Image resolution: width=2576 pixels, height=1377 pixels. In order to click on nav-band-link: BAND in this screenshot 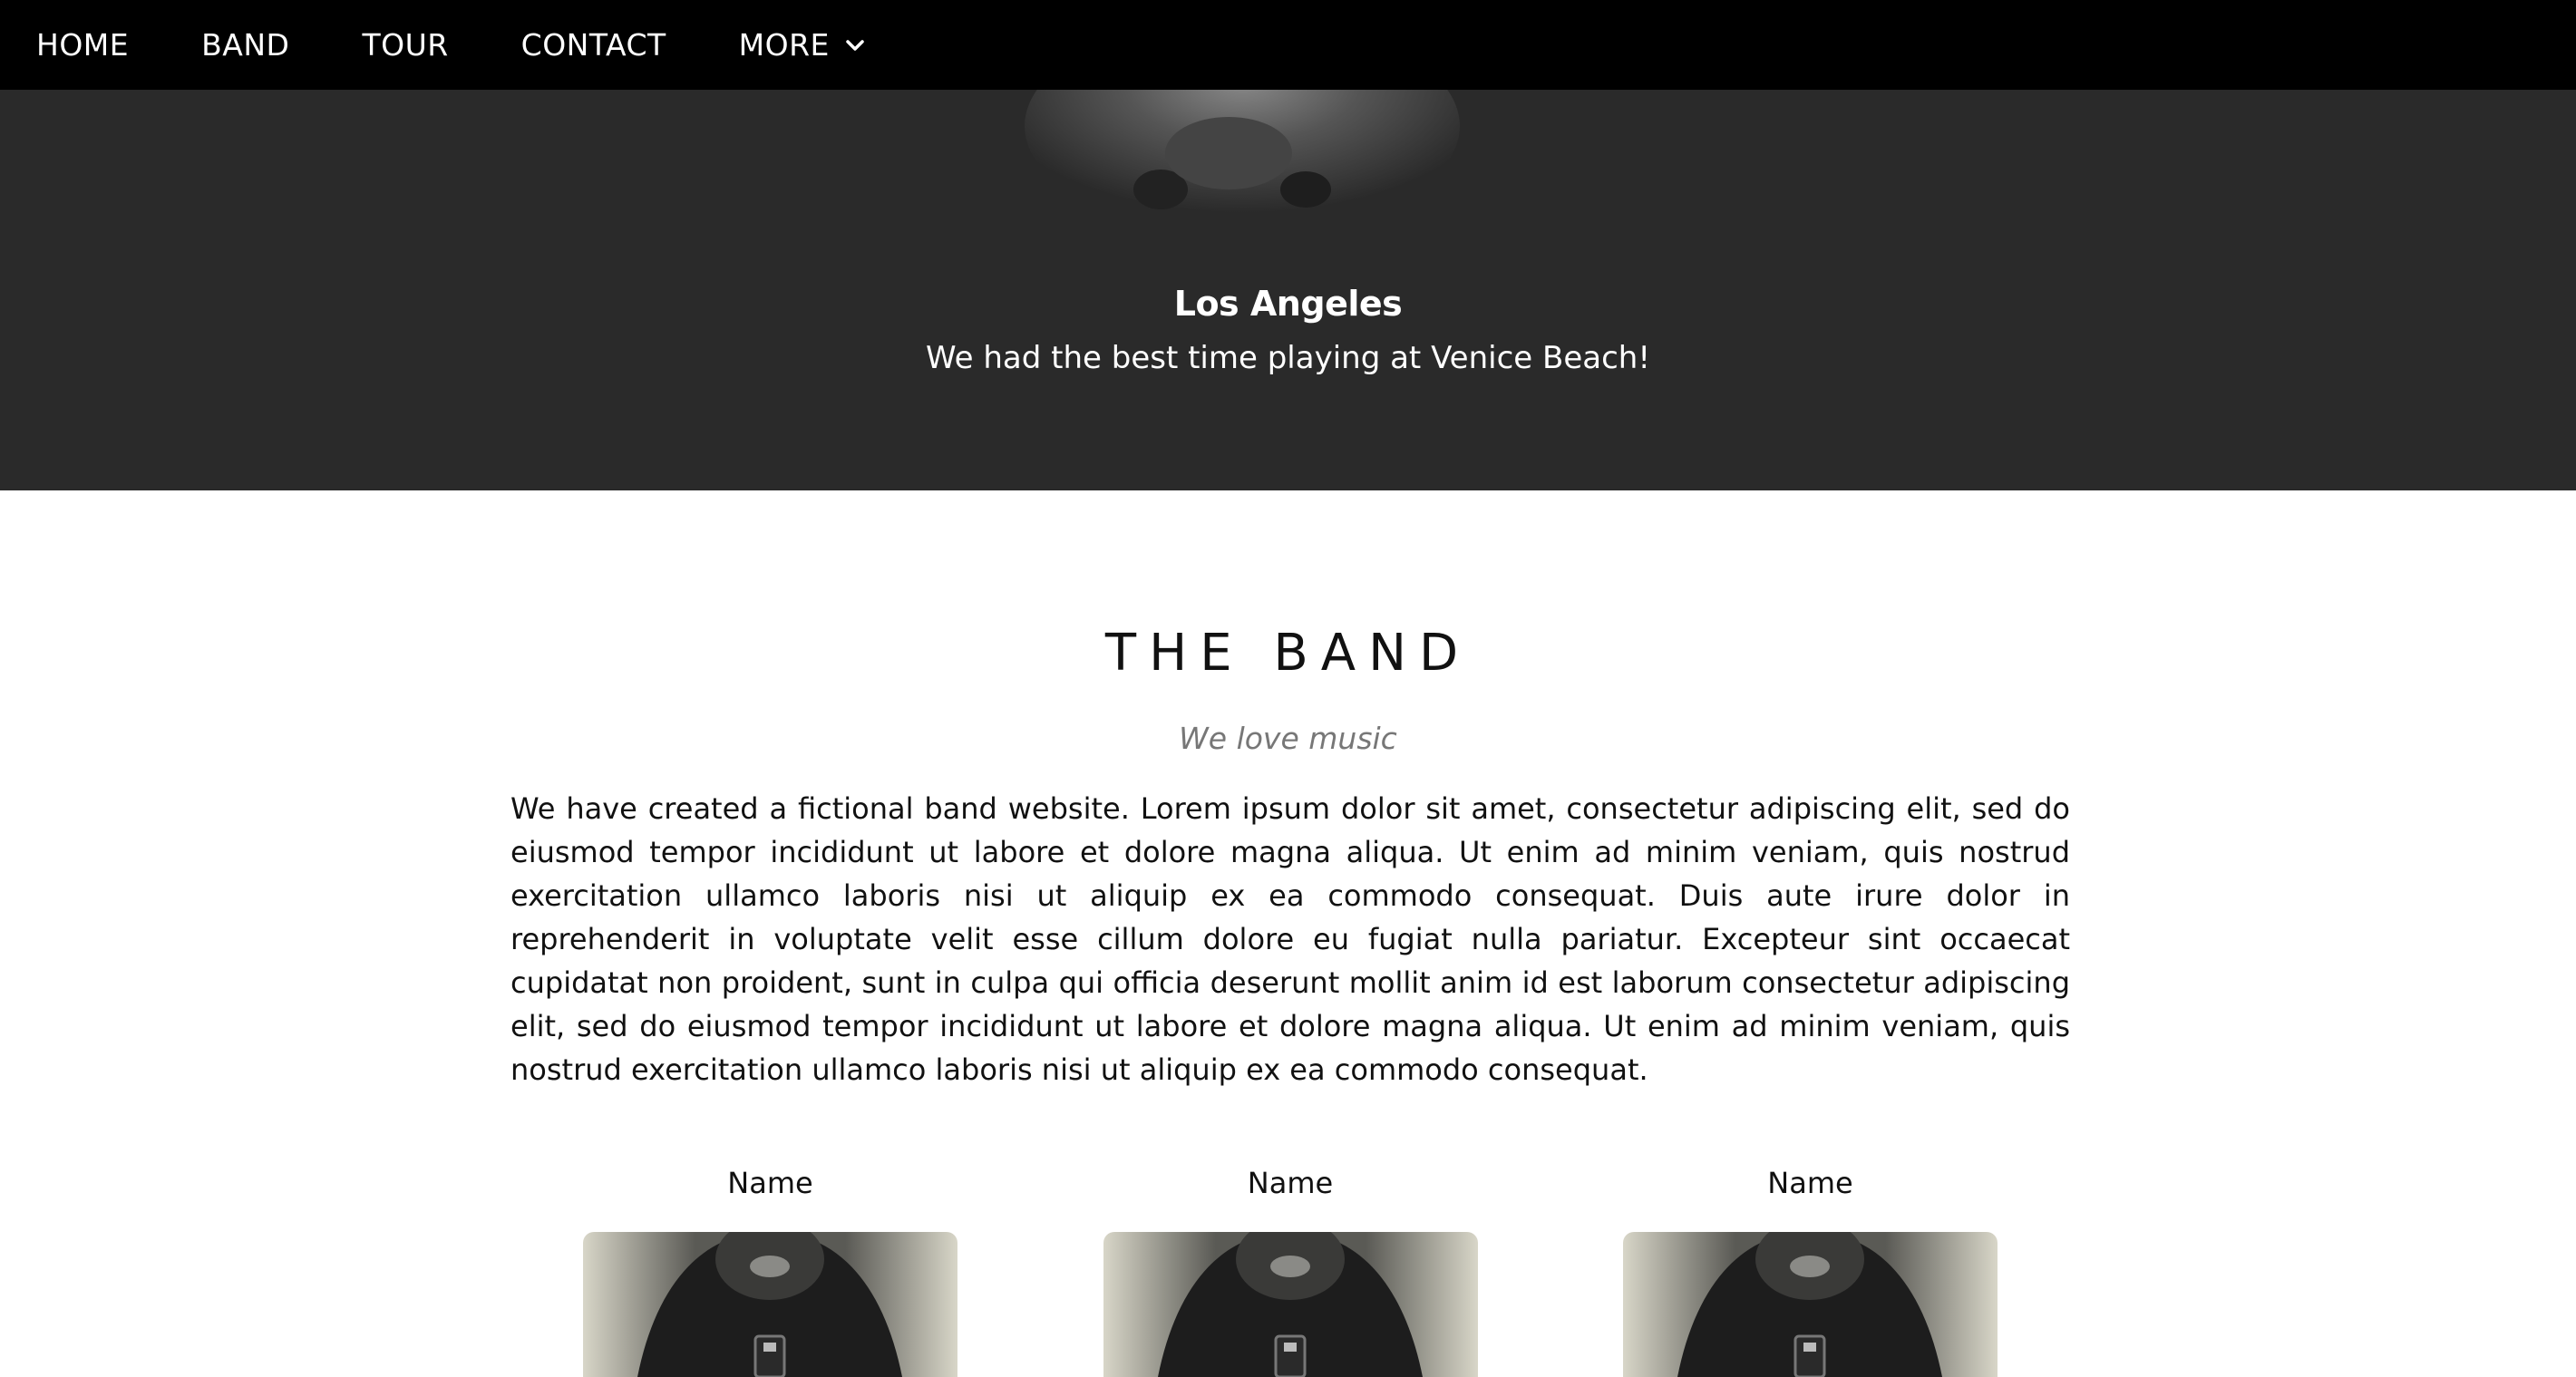, I will do `click(245, 45)`.